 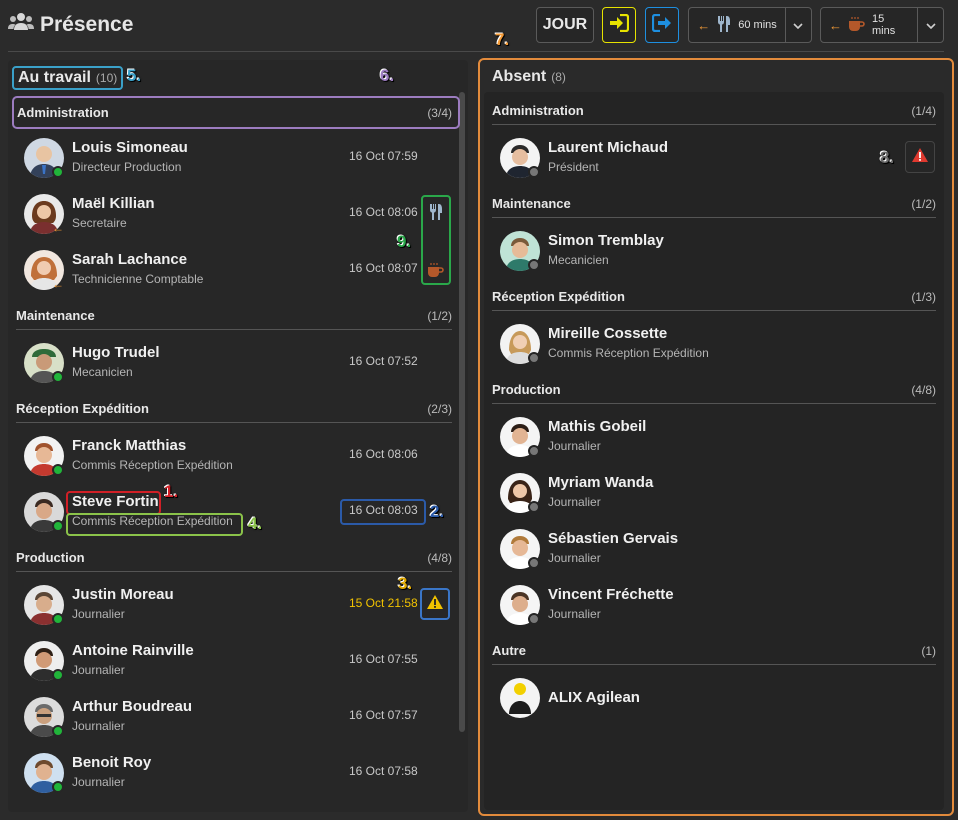 What do you see at coordinates (700, 158) in the screenshot?
I see `employee-row: Laurent Michaud Président` at bounding box center [700, 158].